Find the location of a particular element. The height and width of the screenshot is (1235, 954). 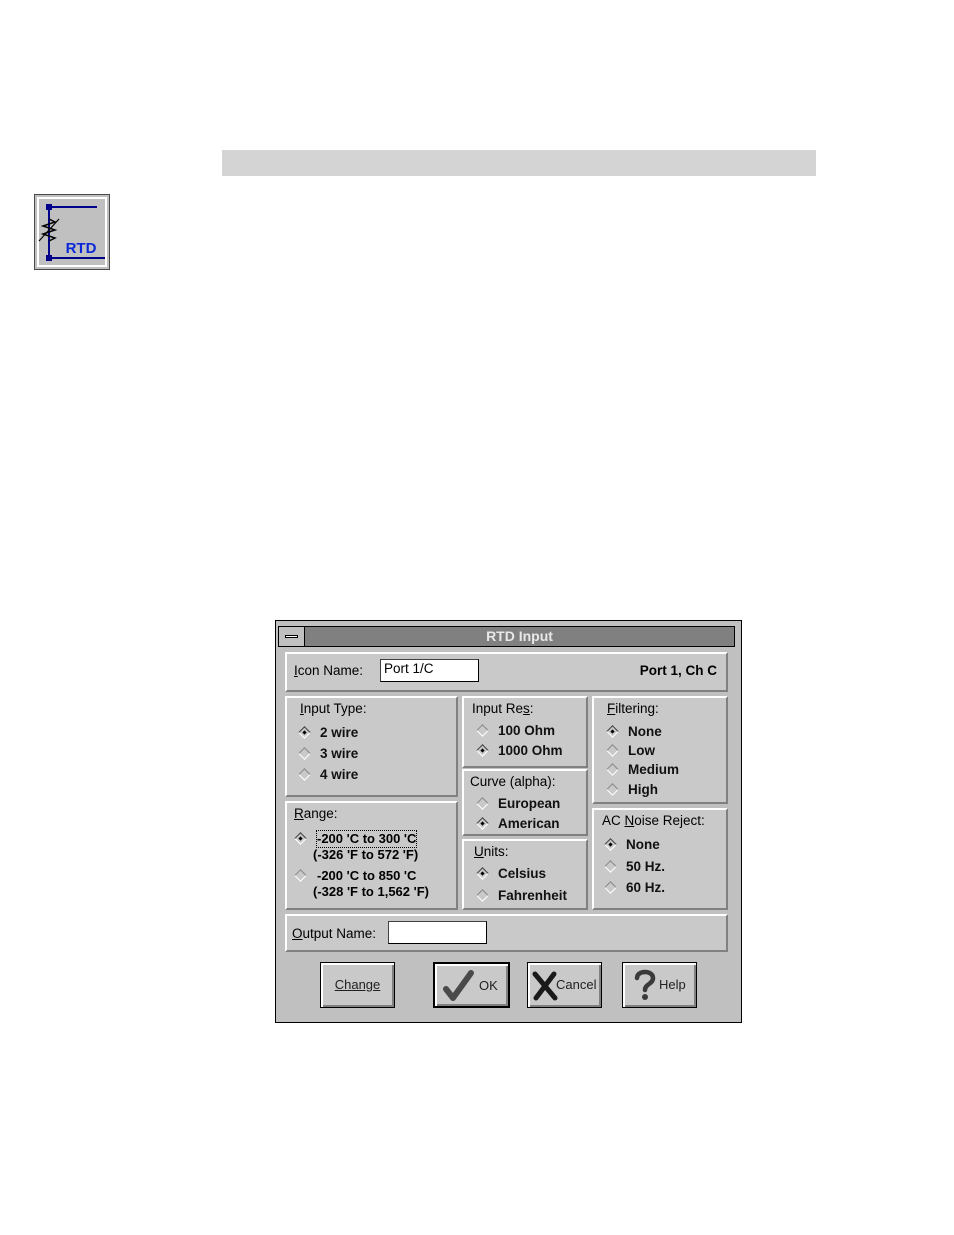

input-res-group: Input Res: 100 Ohm 1000 Ohm is located at coordinates (525, 732).